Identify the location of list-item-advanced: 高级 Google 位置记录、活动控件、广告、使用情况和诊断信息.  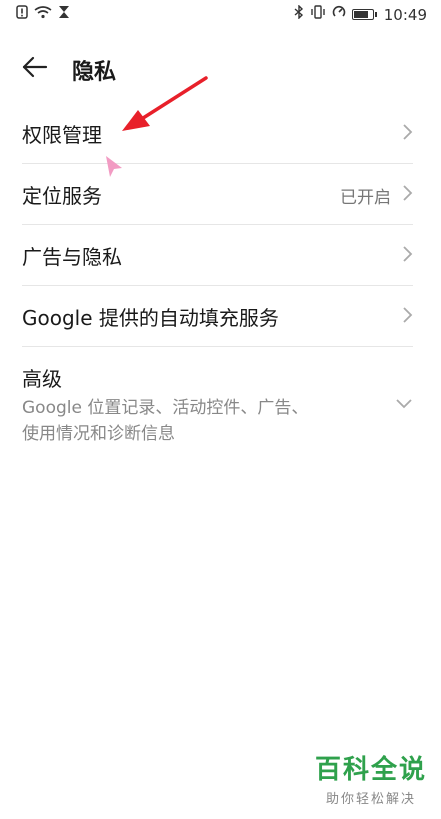
(217, 402).